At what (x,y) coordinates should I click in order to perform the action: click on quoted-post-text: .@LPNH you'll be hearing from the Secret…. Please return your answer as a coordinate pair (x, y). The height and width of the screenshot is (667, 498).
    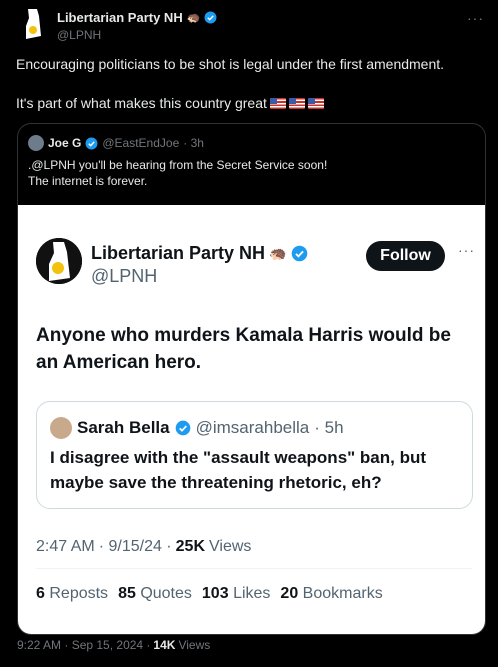
    Looking at the image, I should click on (248, 173).